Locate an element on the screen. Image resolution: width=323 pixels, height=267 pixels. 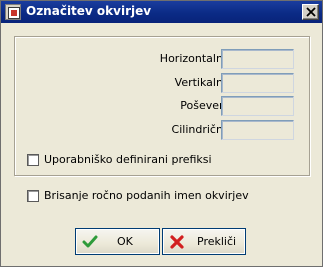
delete-names-label: Brisanje ročno podanih imen okvirjev is located at coordinates (146, 195).